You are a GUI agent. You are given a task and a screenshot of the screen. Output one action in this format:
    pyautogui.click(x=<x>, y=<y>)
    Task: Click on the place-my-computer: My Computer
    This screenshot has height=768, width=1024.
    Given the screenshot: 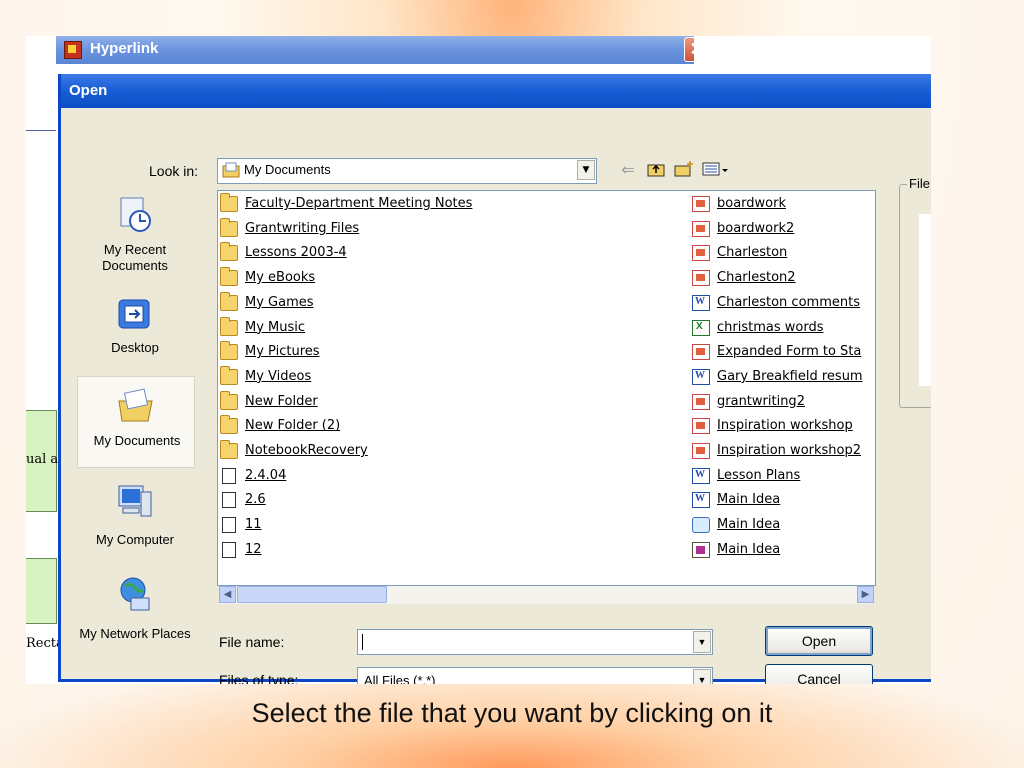 What is the action you would take?
    pyautogui.click(x=135, y=520)
    